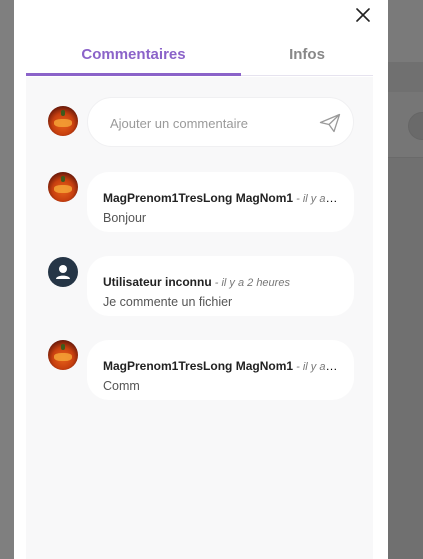 The image size is (423, 559). What do you see at coordinates (7, 279) in the screenshot?
I see `background-left` at bounding box center [7, 279].